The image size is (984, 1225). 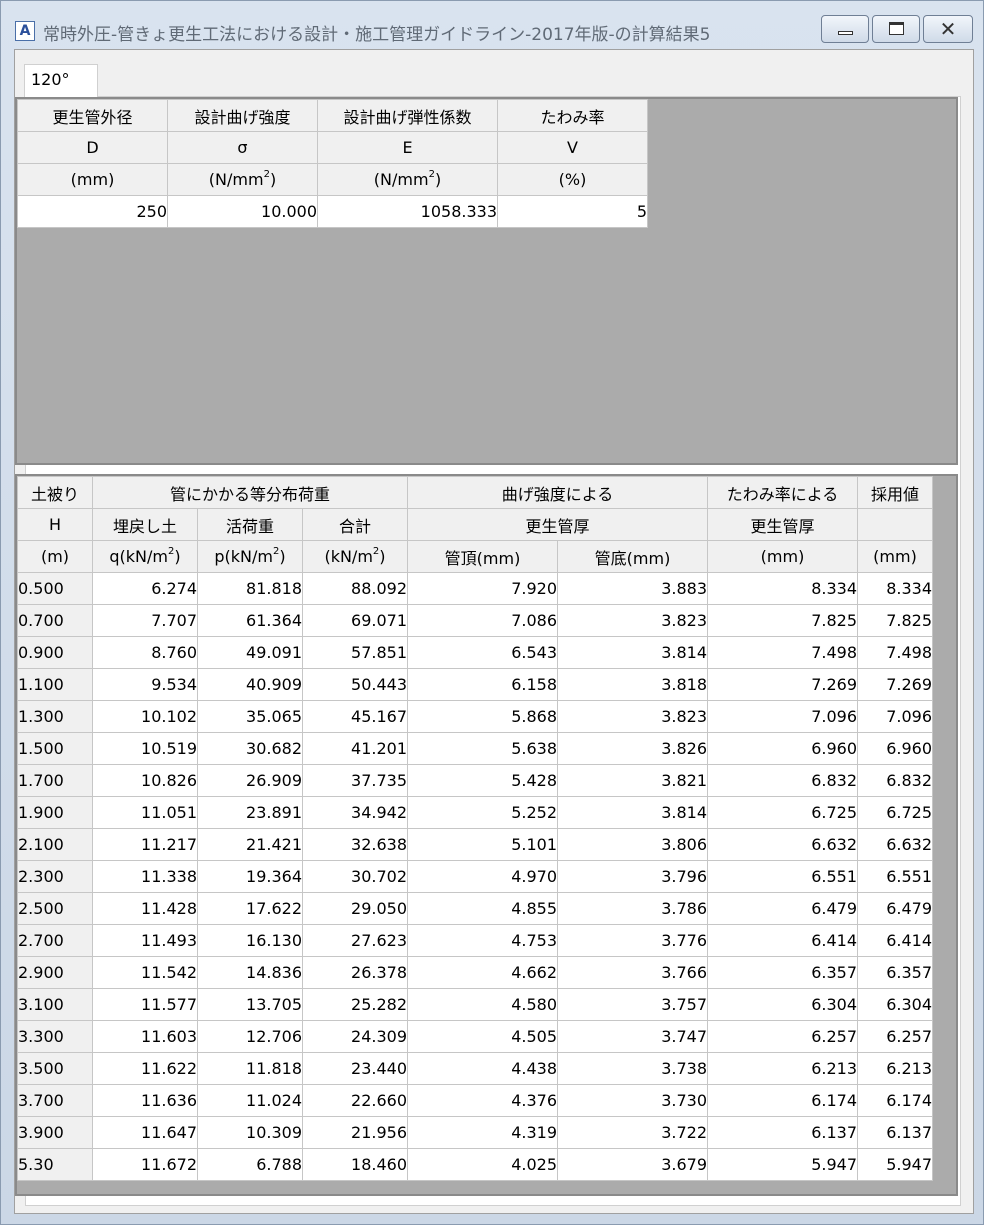 What do you see at coordinates (895, 876) in the screenshot?
I see `adopted-thickness-cell: 6.551` at bounding box center [895, 876].